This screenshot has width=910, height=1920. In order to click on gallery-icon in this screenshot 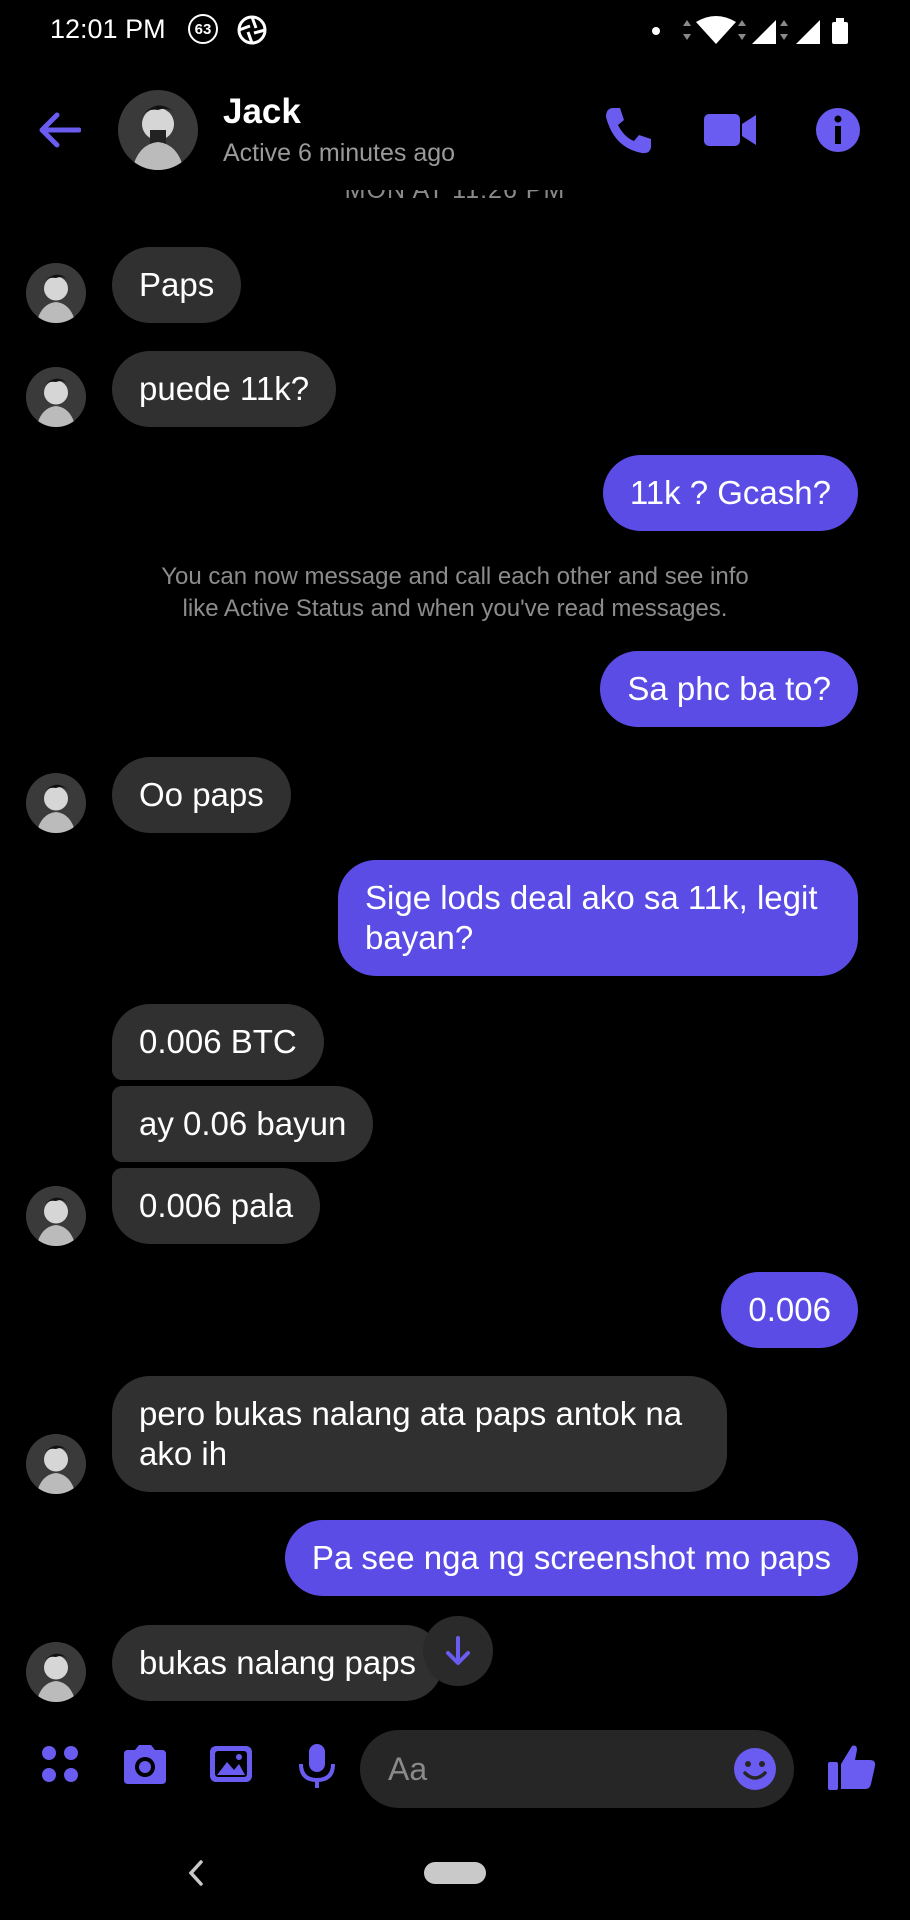, I will do `click(231, 1764)`.